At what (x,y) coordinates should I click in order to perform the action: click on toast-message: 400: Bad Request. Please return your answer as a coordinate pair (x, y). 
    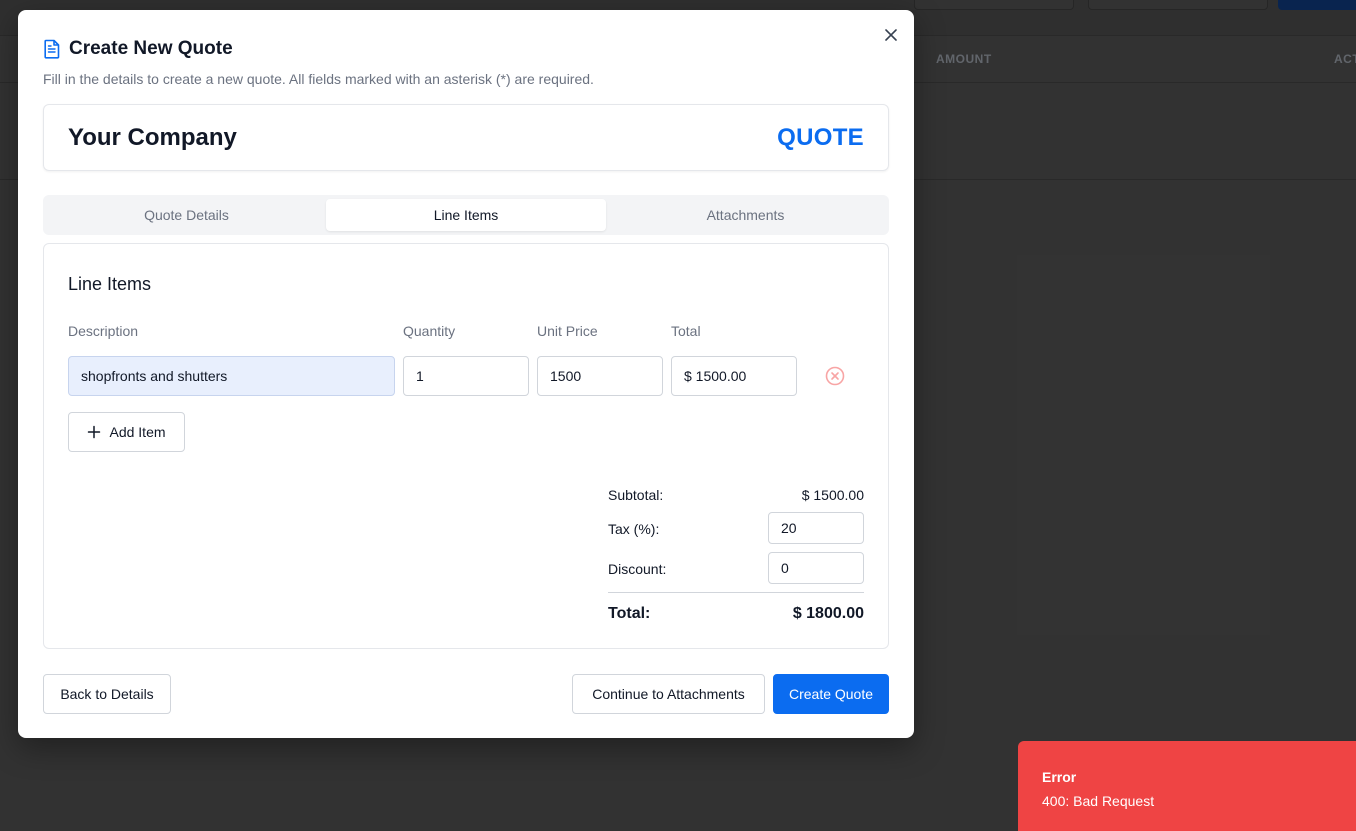
    Looking at the image, I should click on (1098, 801).